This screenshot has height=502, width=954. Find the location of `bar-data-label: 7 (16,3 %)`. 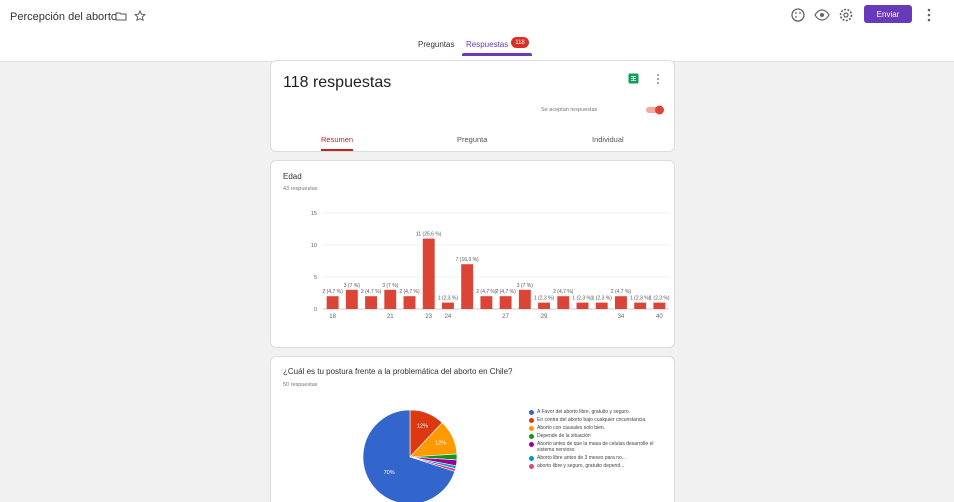

bar-data-label: 7 (16,3 %) is located at coordinates (467, 260).